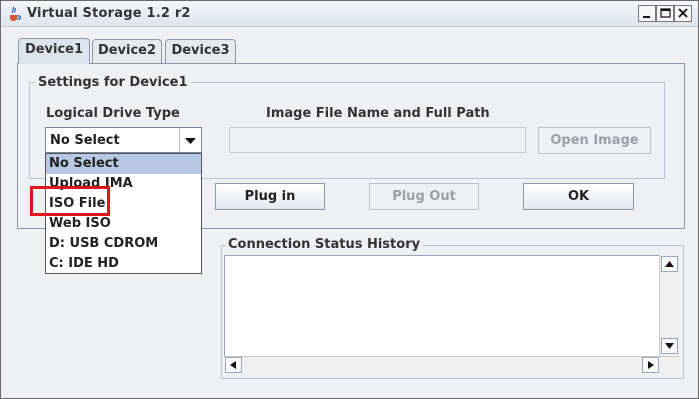 This screenshot has width=699, height=399. What do you see at coordinates (123, 164) in the screenshot?
I see `dropdown-option-no-select: No Select` at bounding box center [123, 164].